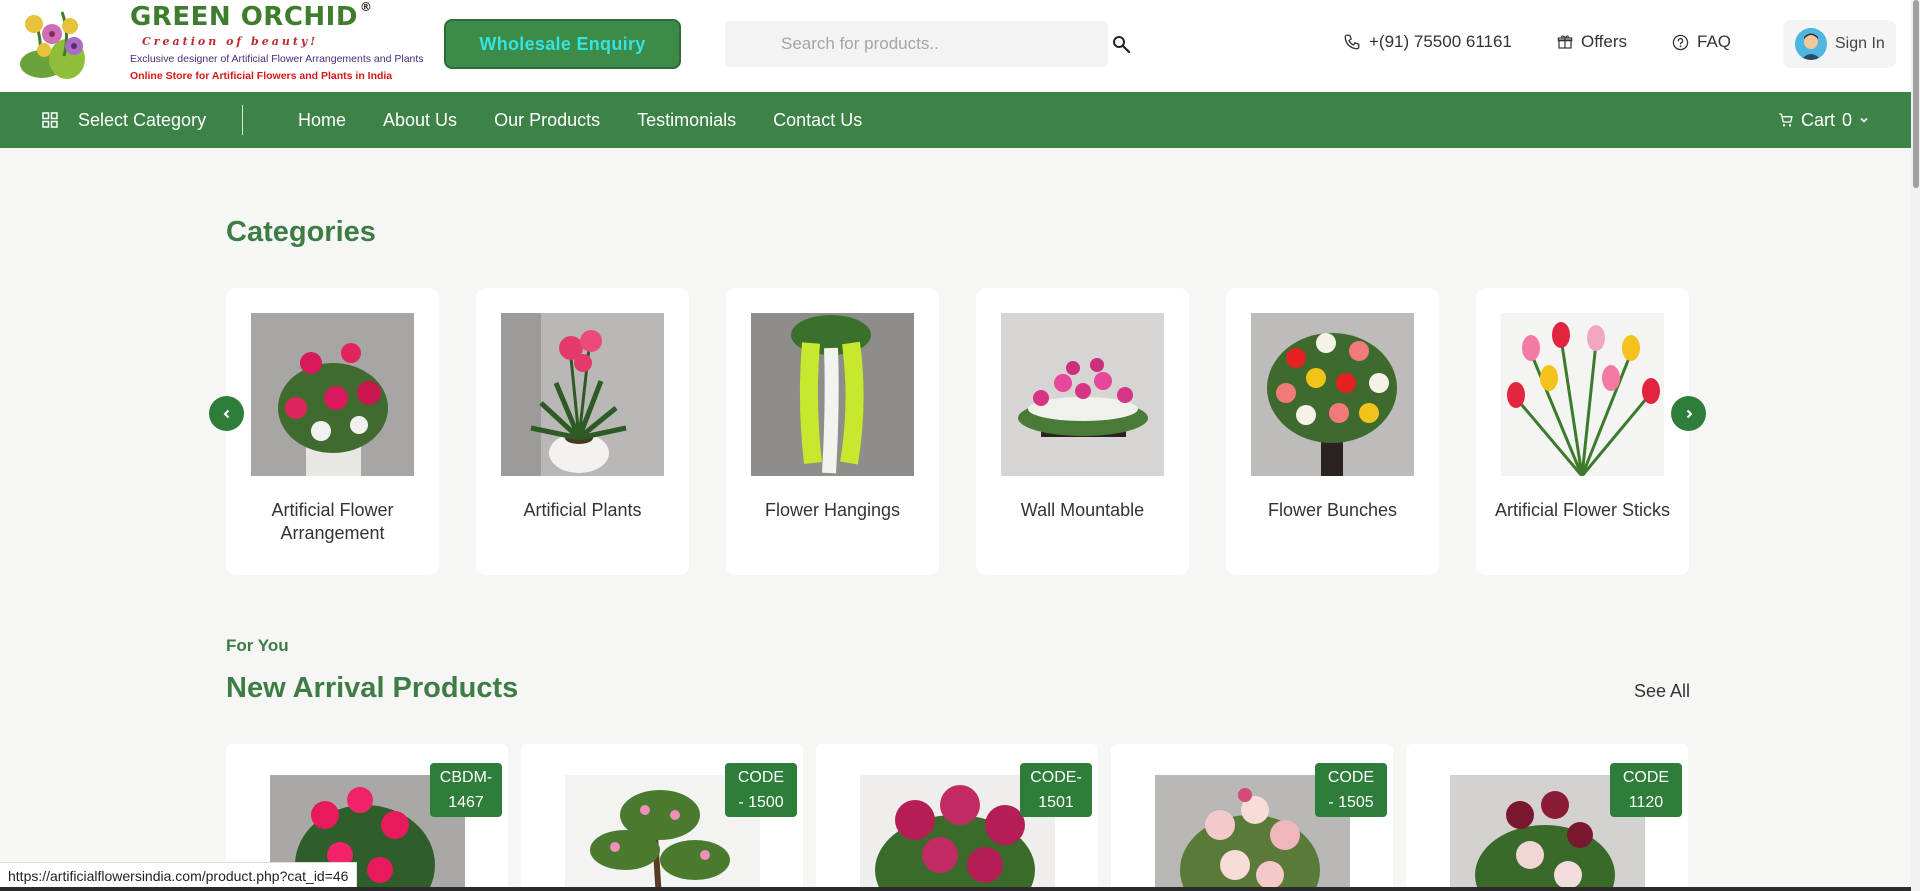 Image resolution: width=1920 pixels, height=891 pixels. I want to click on grid-icon, so click(50, 120).